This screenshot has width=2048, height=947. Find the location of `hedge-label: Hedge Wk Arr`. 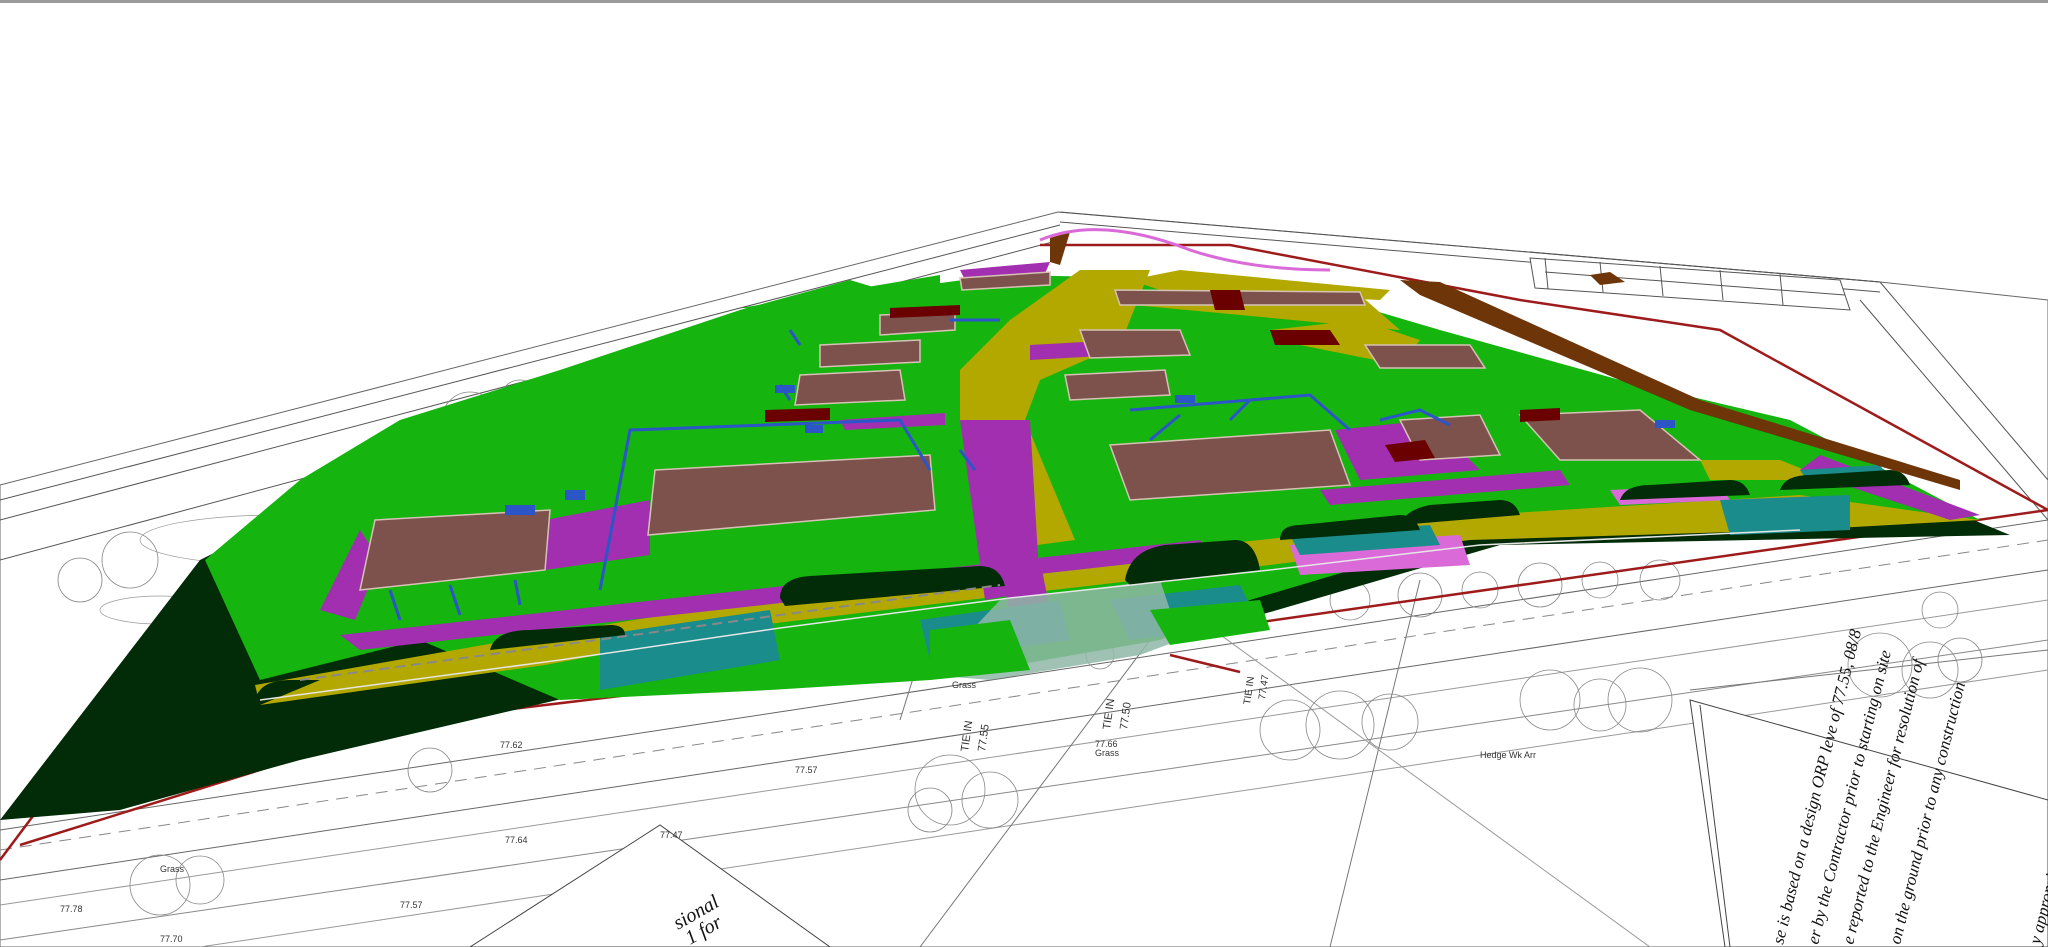

hedge-label: Hedge Wk Arr is located at coordinates (1508, 755).